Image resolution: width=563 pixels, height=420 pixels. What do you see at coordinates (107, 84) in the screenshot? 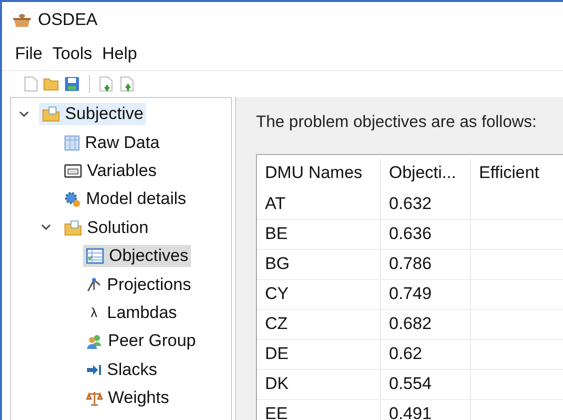
I see `import-file-icon` at bounding box center [107, 84].